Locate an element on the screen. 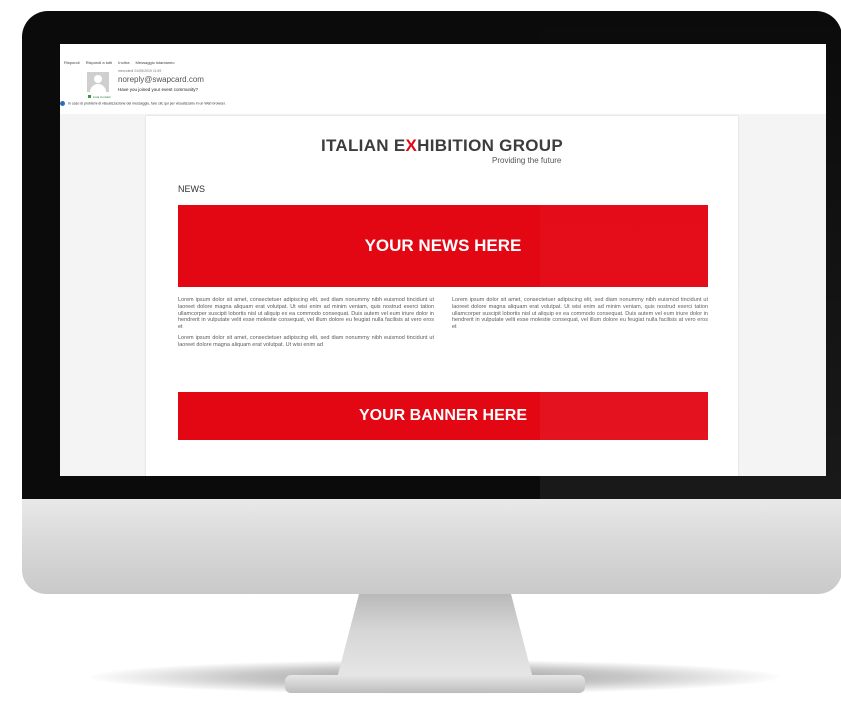 This screenshot has width=841, height=704. reply-button: Rispondi is located at coordinates (72, 62).